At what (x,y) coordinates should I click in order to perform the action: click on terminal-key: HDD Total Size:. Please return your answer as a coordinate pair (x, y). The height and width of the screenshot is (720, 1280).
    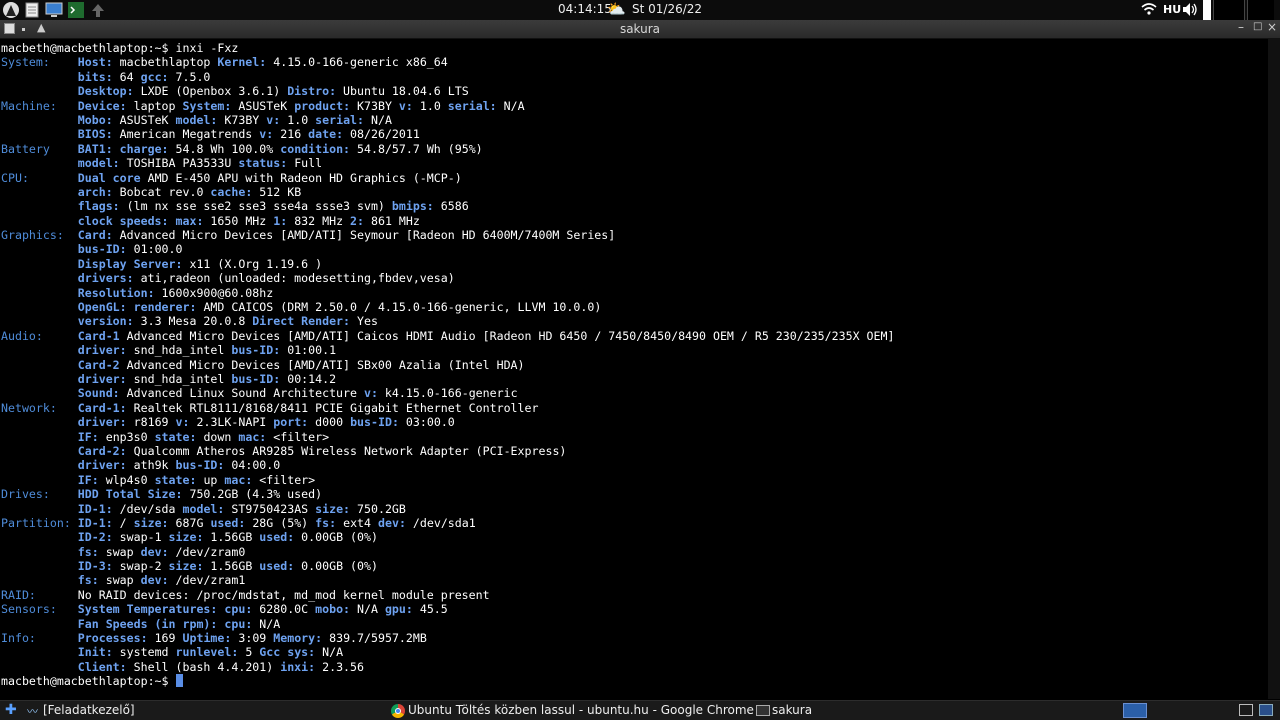
    Looking at the image, I should click on (130, 494).